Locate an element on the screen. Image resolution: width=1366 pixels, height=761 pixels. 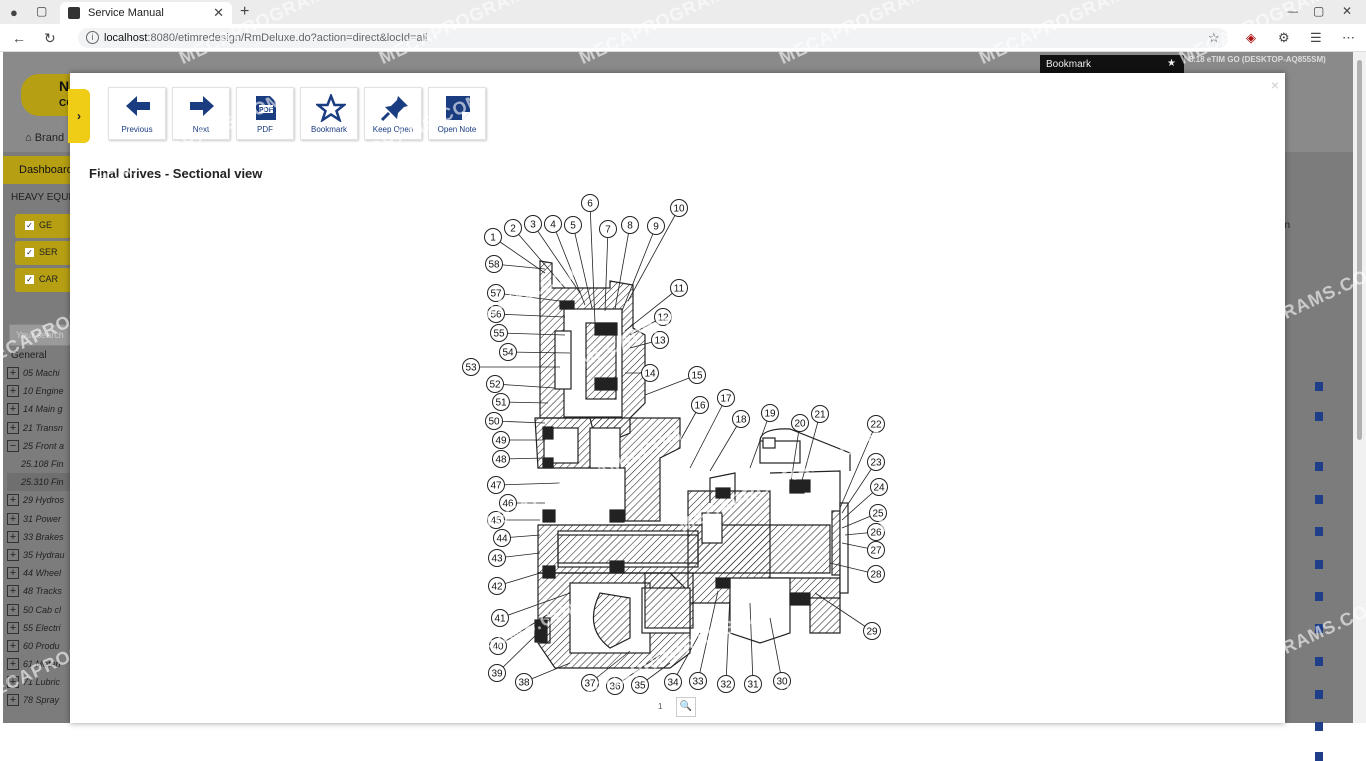
brand-breadcrumb: ⌂ Brand is located at coordinates (44, 138).